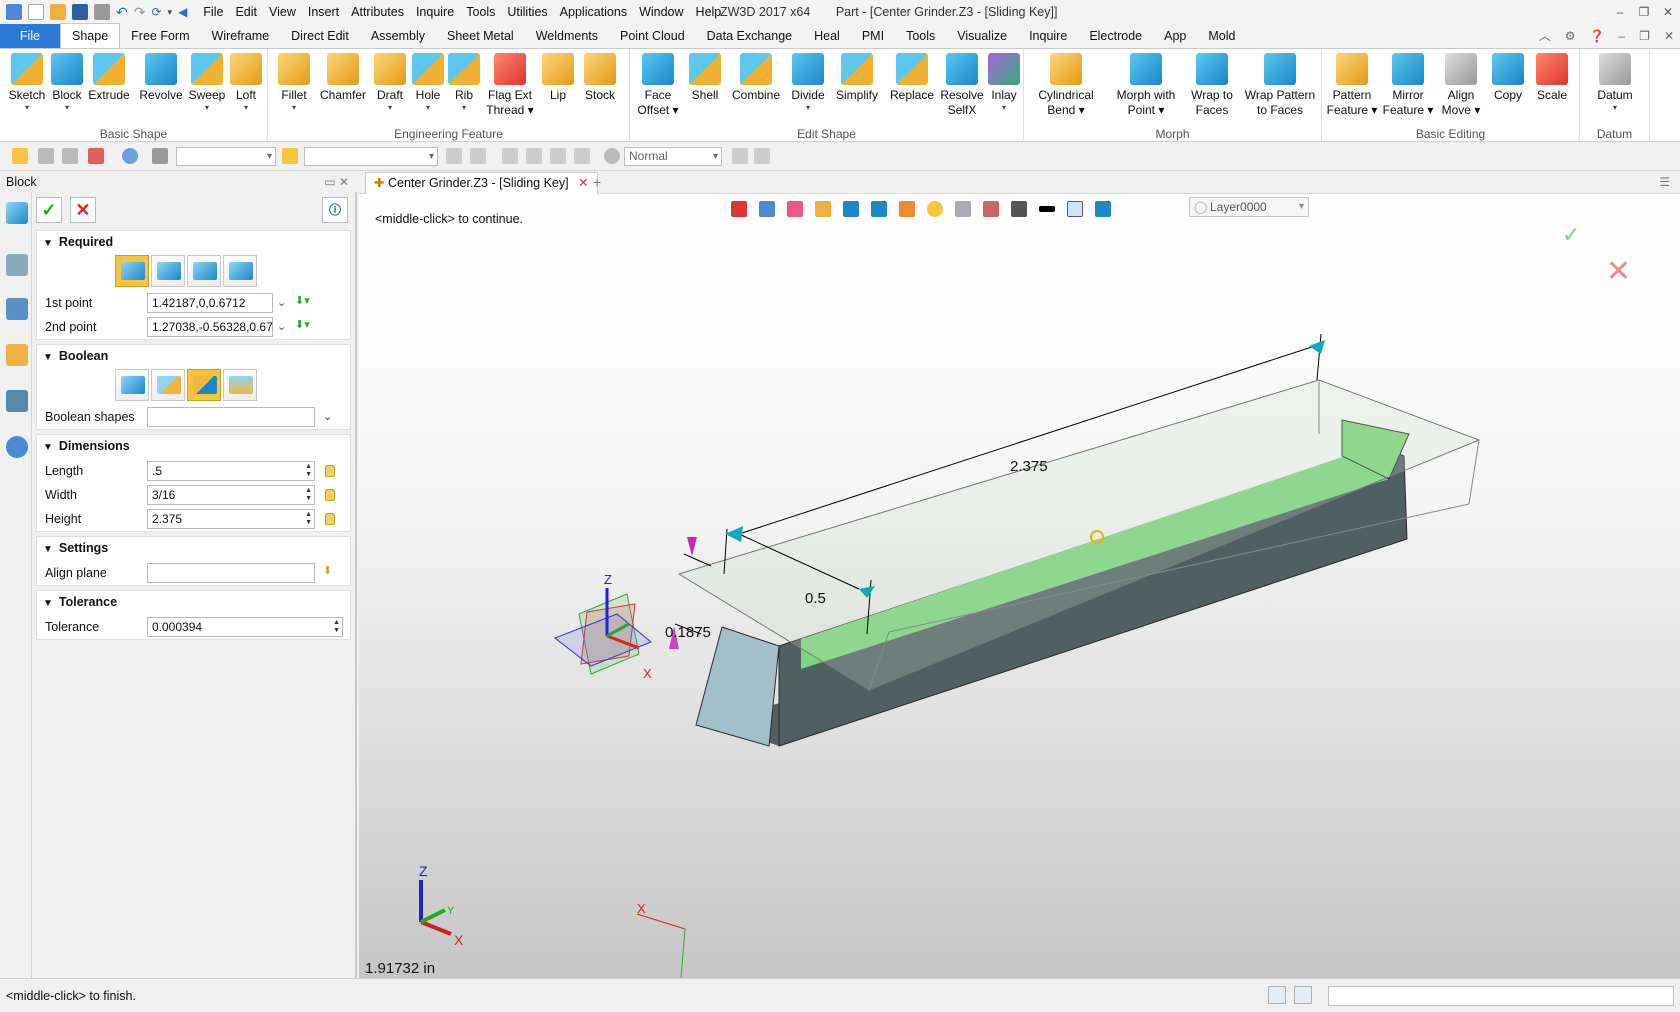 This screenshot has width=1680, height=1012. Describe the element at coordinates (17, 265) in the screenshot. I see `history-tree-icon` at that location.